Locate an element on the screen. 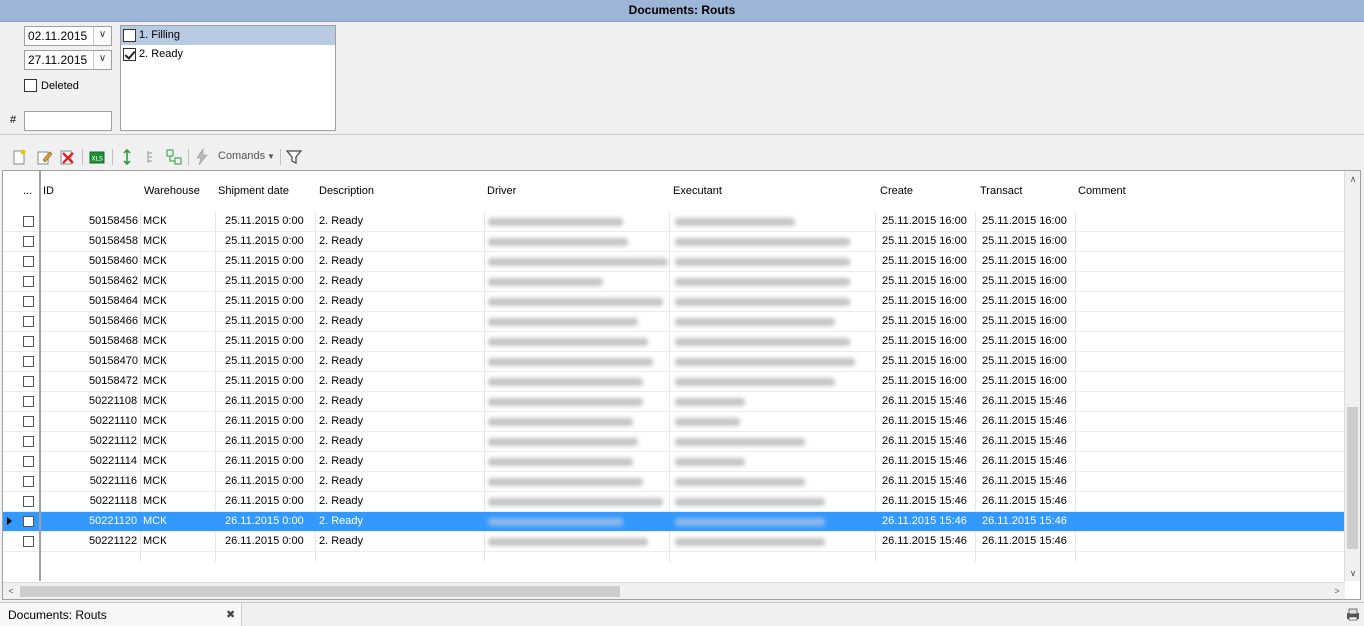  scroll-down-icon: ∨ is located at coordinates (1352, 573).